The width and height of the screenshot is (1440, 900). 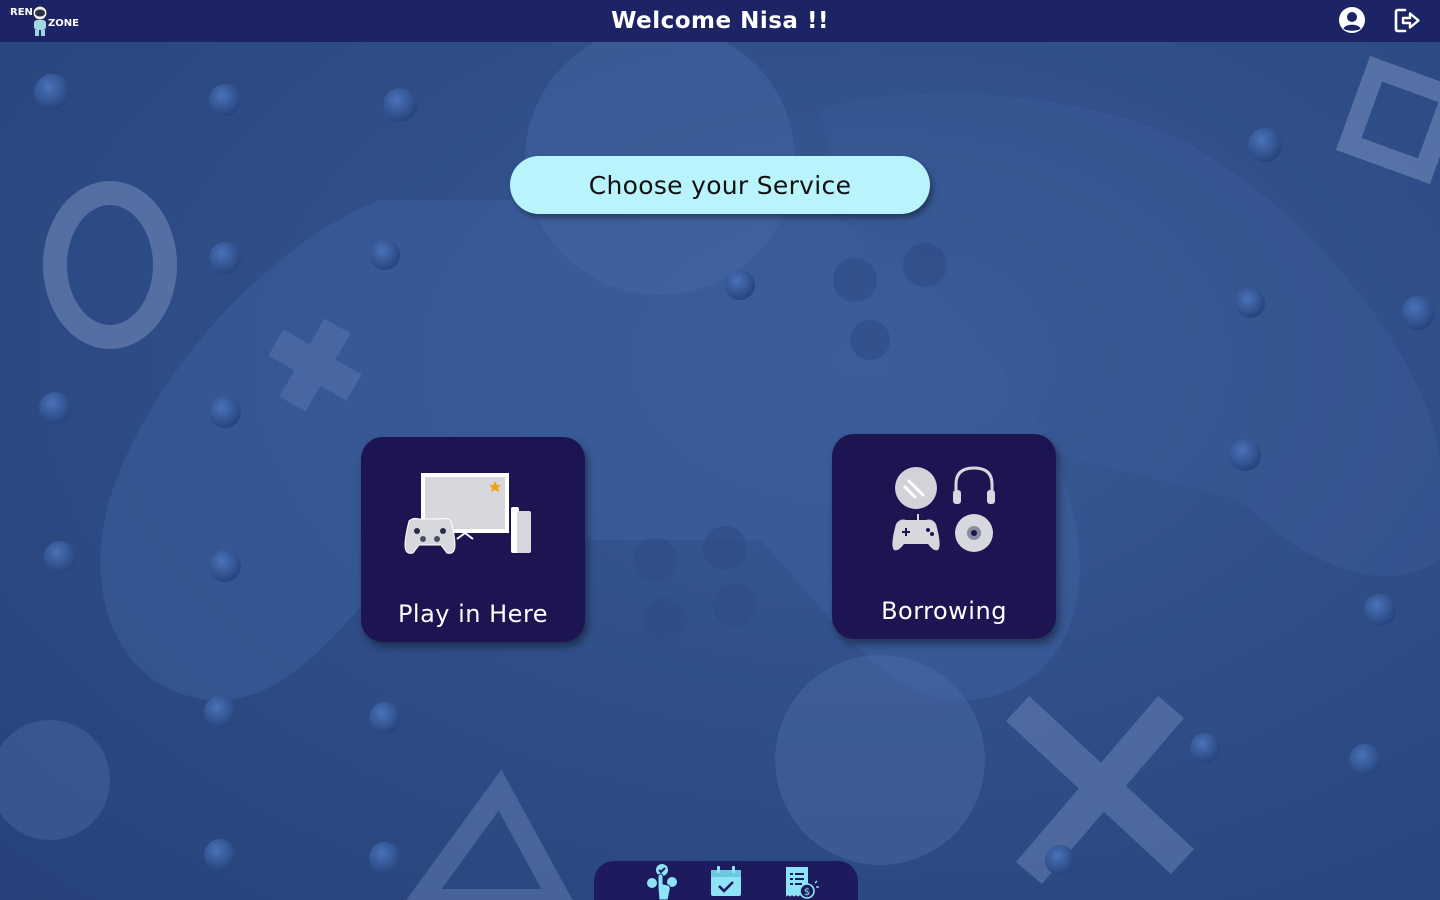 I want to click on astronaut-logo-icon, so click(x=40, y=20).